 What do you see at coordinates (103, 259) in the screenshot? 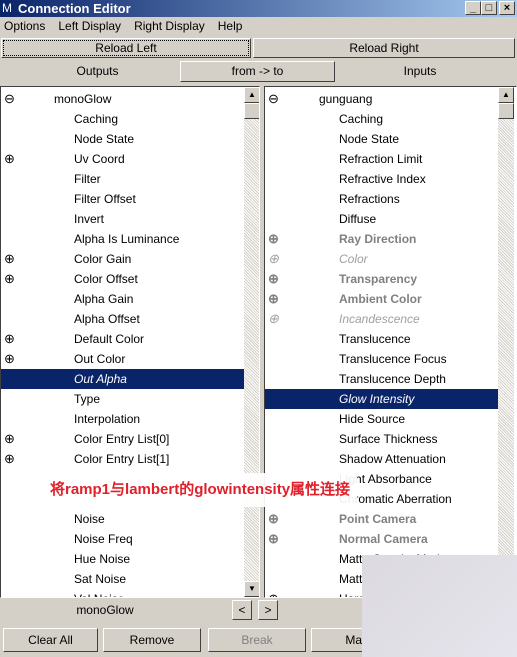
I see `attribute-label: Color Gain` at bounding box center [103, 259].